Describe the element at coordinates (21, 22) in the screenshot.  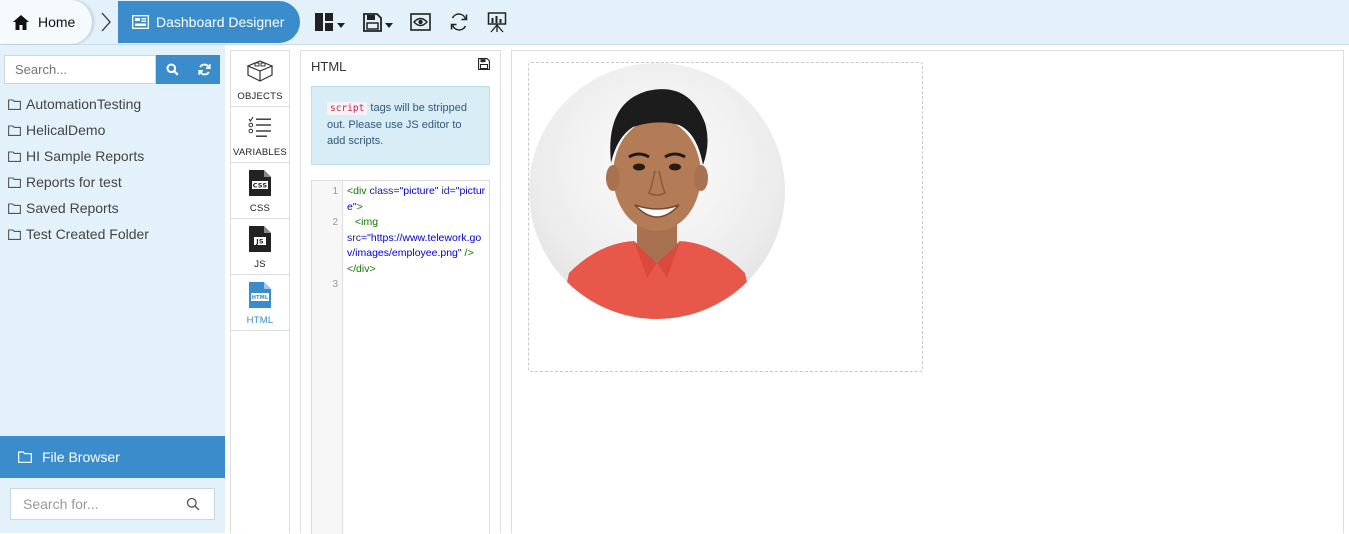
I see `home-icon` at that location.